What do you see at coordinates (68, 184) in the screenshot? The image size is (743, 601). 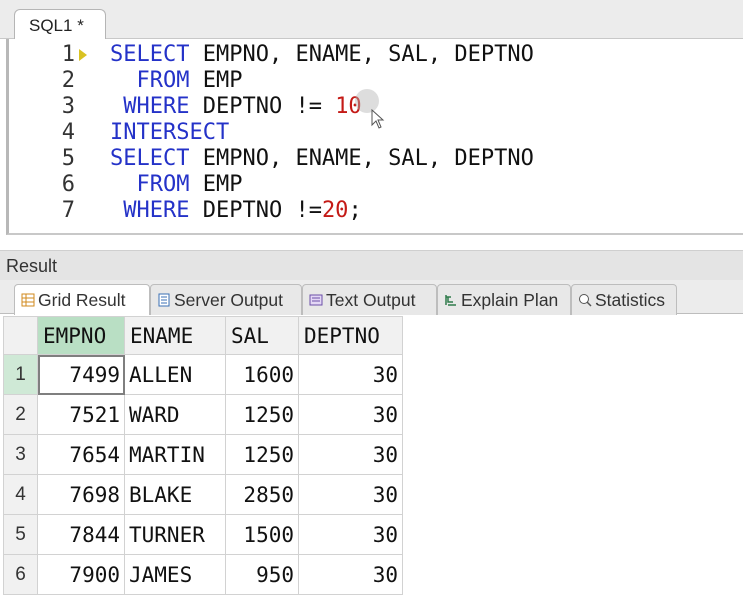 I see `line-number: 6` at bounding box center [68, 184].